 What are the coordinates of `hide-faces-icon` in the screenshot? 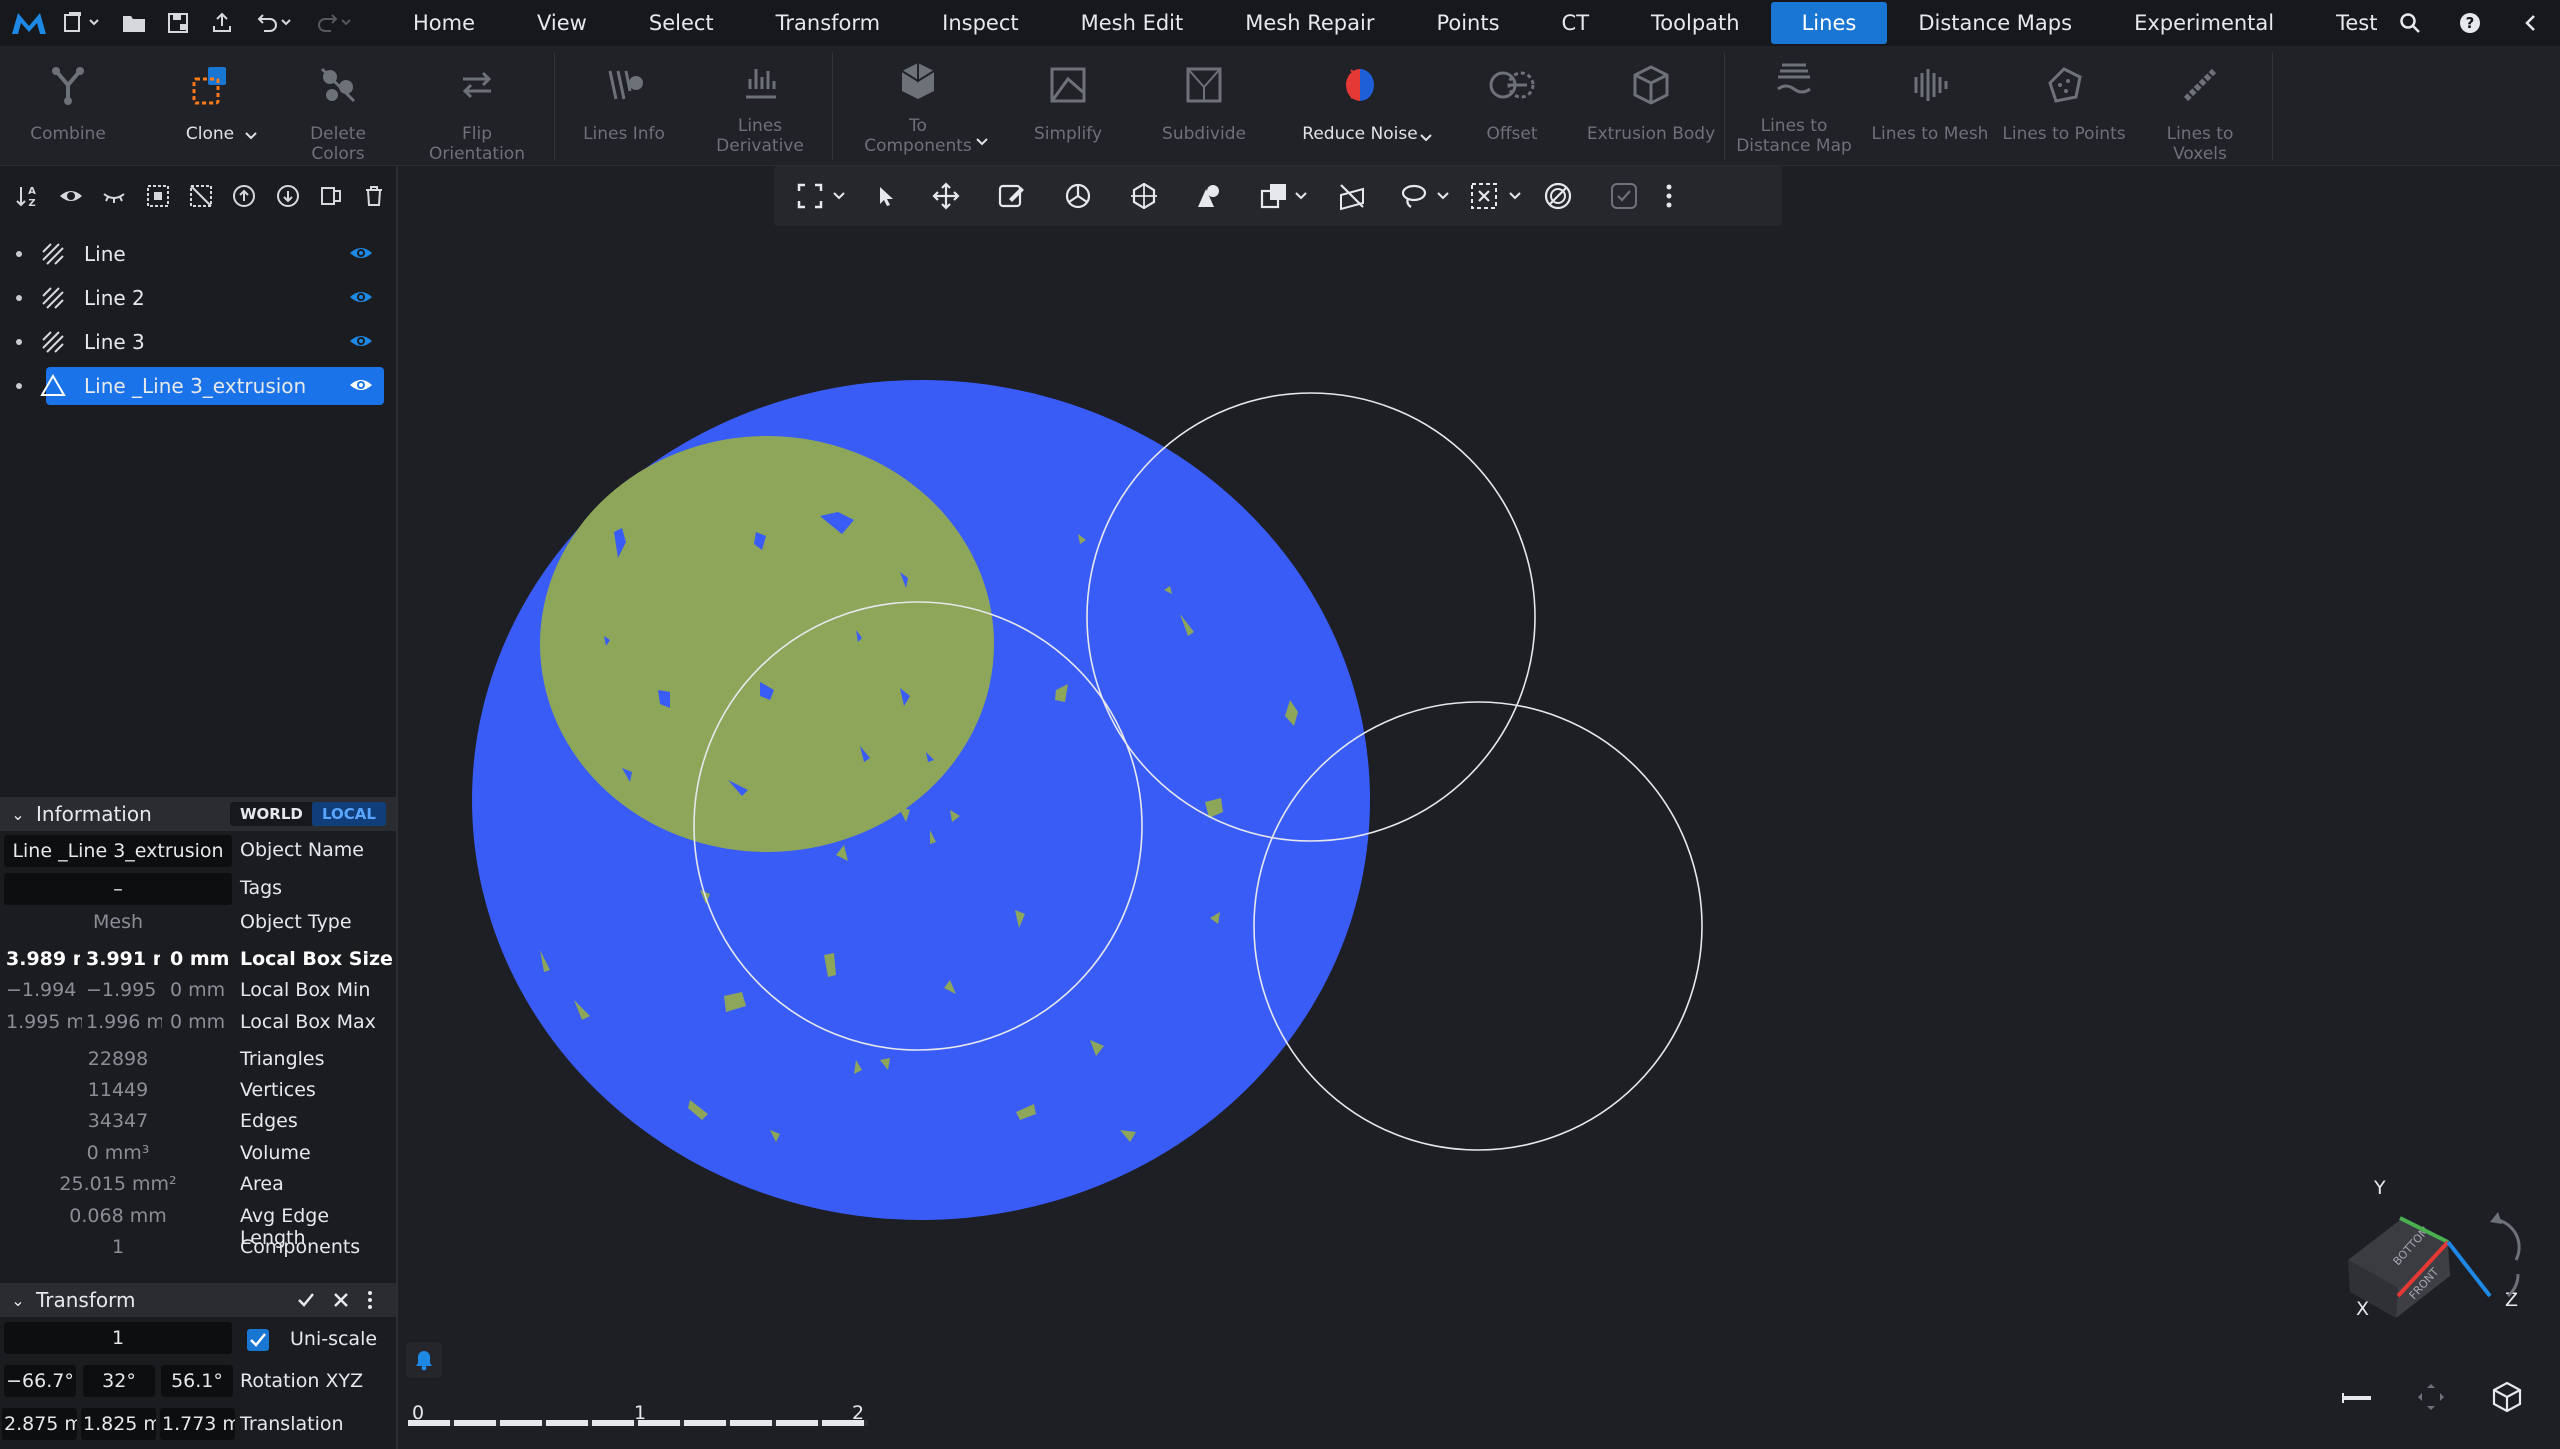 It's located at (1352, 196).